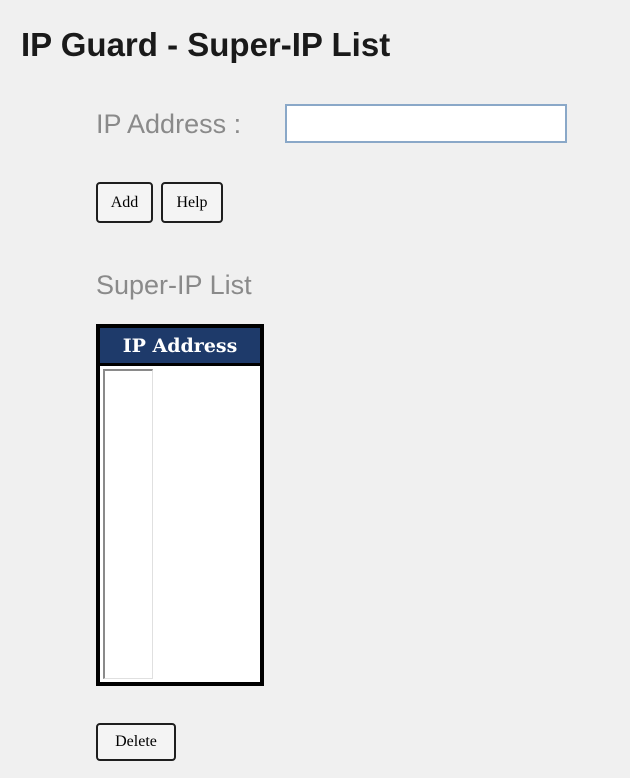  I want to click on super-ip-list-title: Super-IP List, so click(174, 285).